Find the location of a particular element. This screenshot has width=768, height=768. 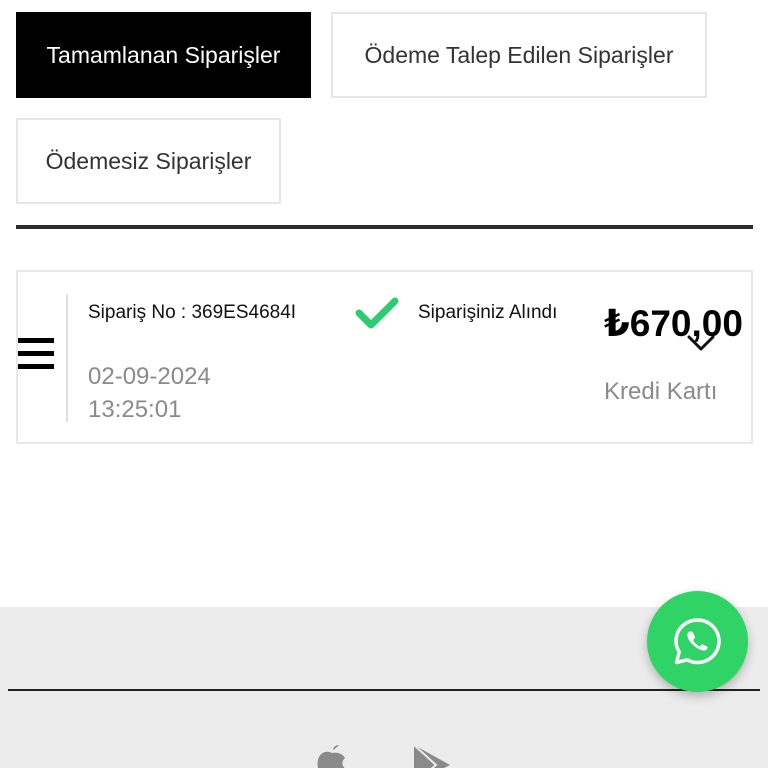

order-date: 02-09-2024 is located at coordinates (149, 376).